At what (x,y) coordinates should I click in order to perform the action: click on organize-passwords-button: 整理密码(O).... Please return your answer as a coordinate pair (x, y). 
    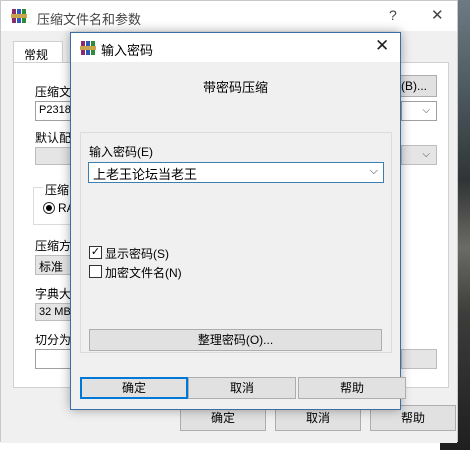
    Looking at the image, I should click on (235, 340).